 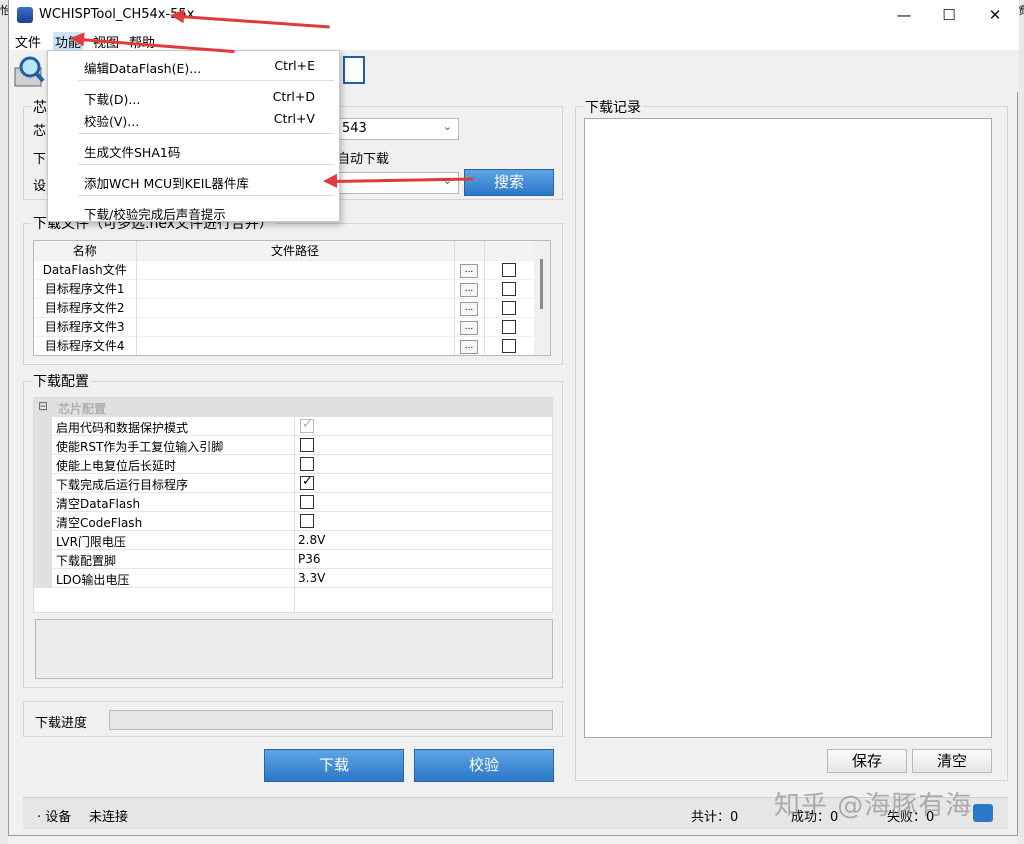 What do you see at coordinates (983, 813) in the screenshot?
I see `eraser-icon` at bounding box center [983, 813].